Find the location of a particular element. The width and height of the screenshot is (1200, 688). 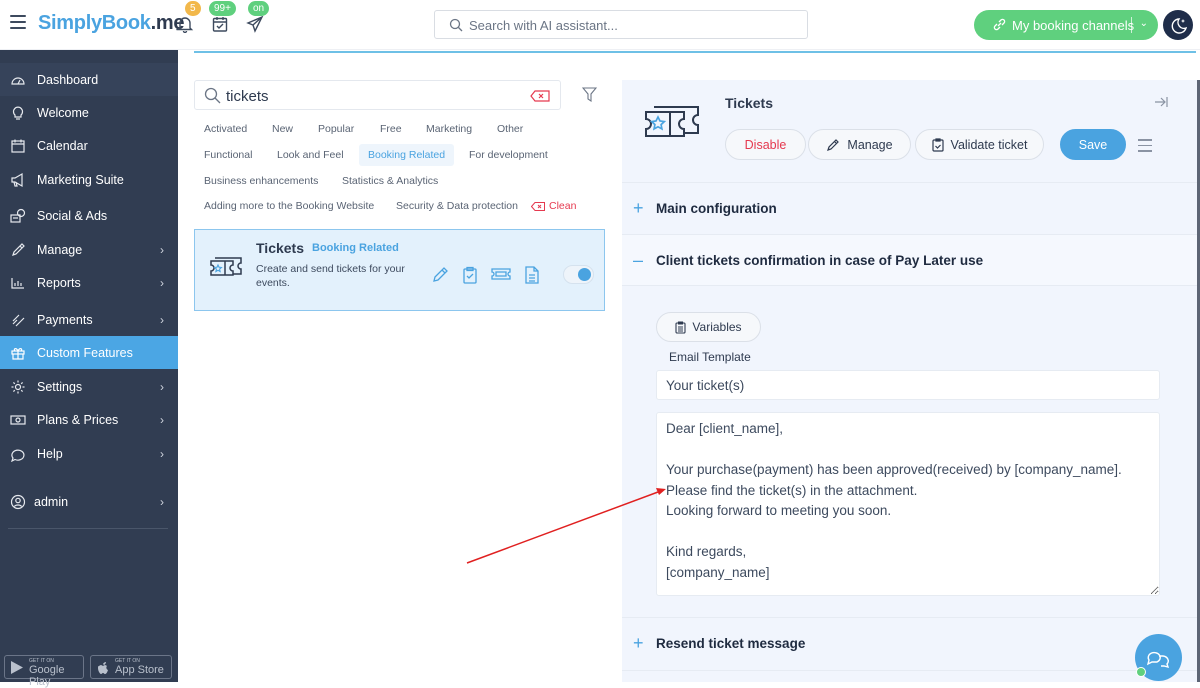

logo: SimplyBook.me is located at coordinates (111, 23).